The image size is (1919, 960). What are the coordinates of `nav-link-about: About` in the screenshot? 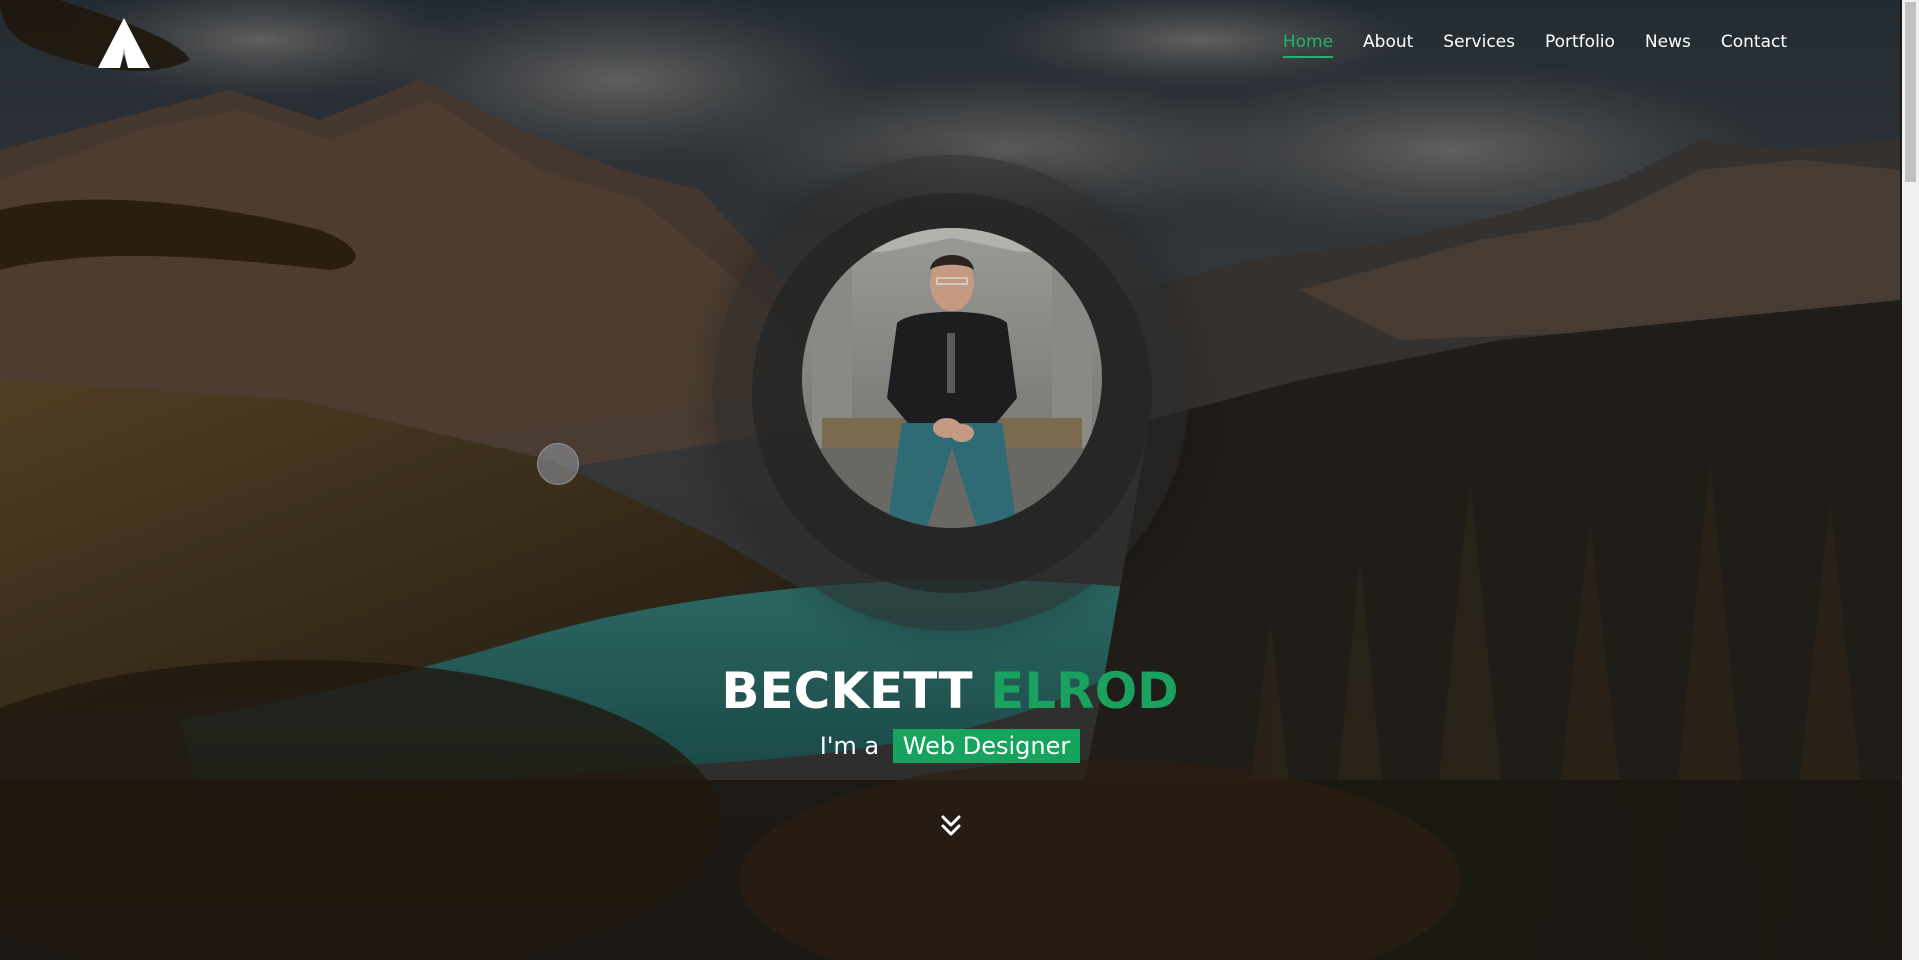 It's located at (1388, 44).